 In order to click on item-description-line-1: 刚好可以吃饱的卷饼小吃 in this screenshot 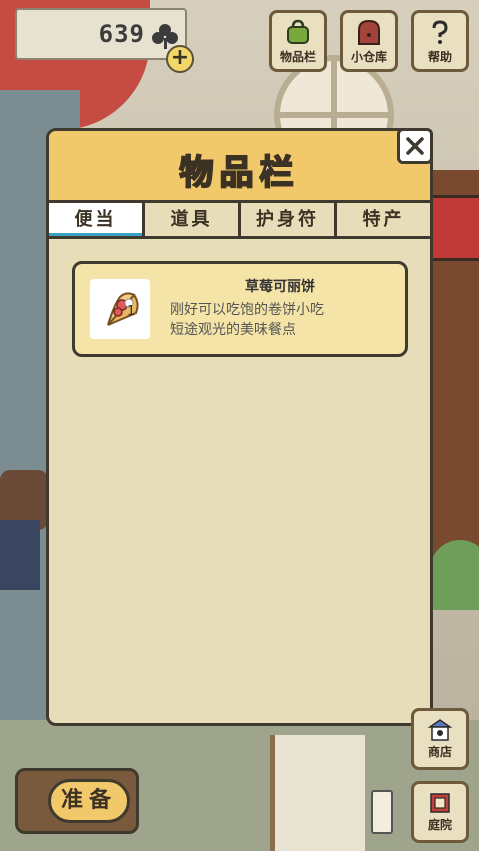, I will do `click(247, 310)`.